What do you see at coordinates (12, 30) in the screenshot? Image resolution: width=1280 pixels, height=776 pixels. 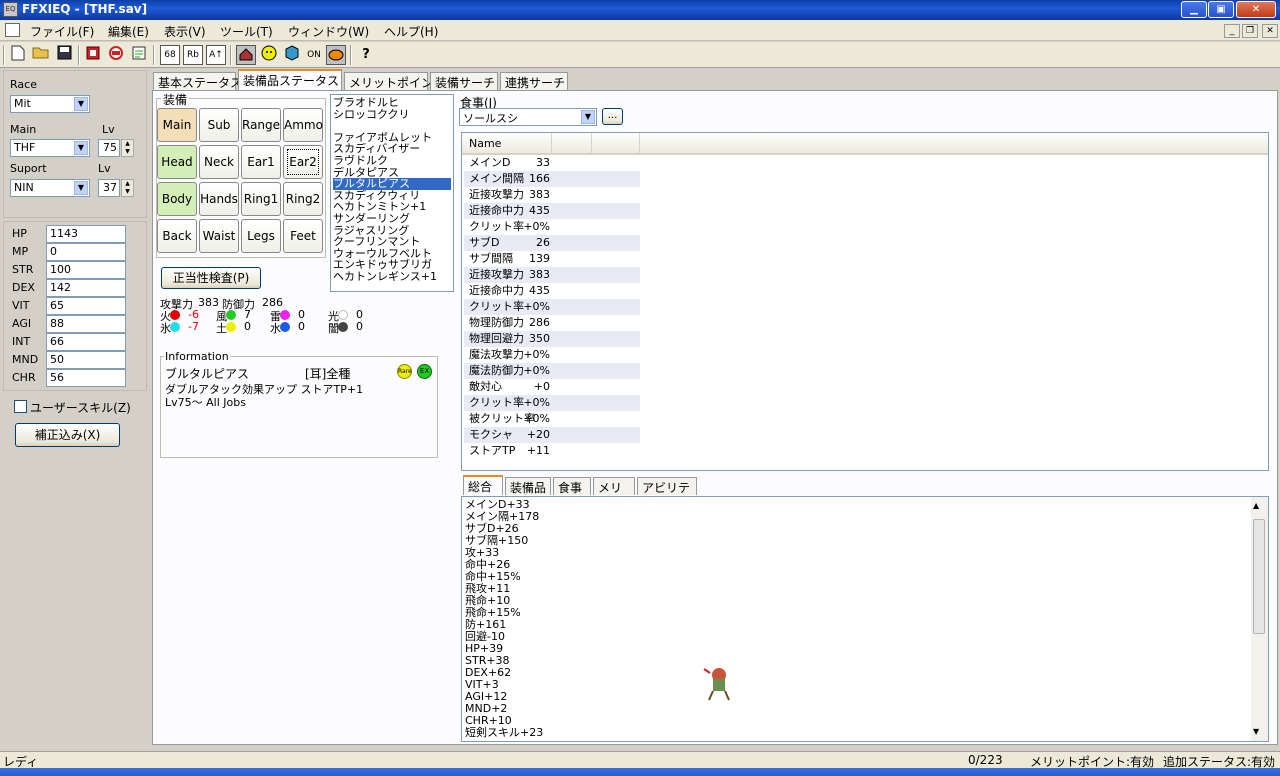 I see `document-icon` at bounding box center [12, 30].